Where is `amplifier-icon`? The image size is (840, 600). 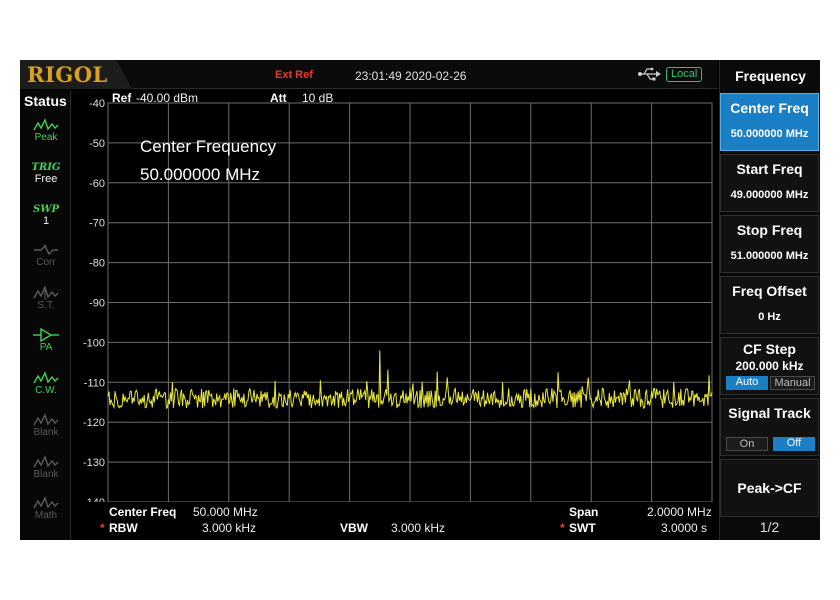
amplifier-icon is located at coordinates (46, 335).